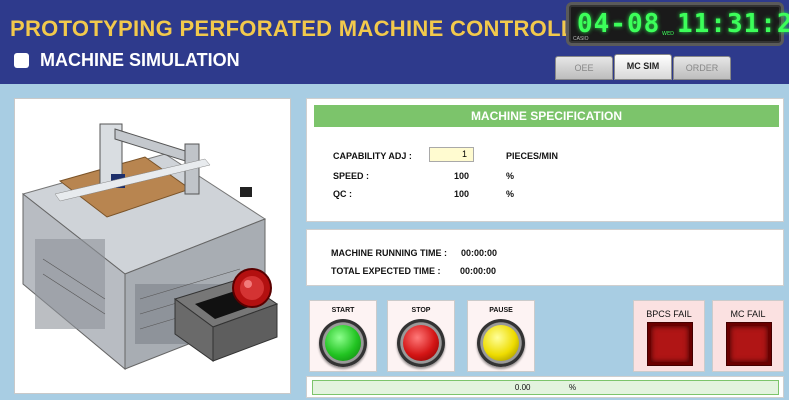 The height and width of the screenshot is (400, 789). Describe the element at coordinates (343, 343) in the screenshot. I see `start-button-icon` at that location.